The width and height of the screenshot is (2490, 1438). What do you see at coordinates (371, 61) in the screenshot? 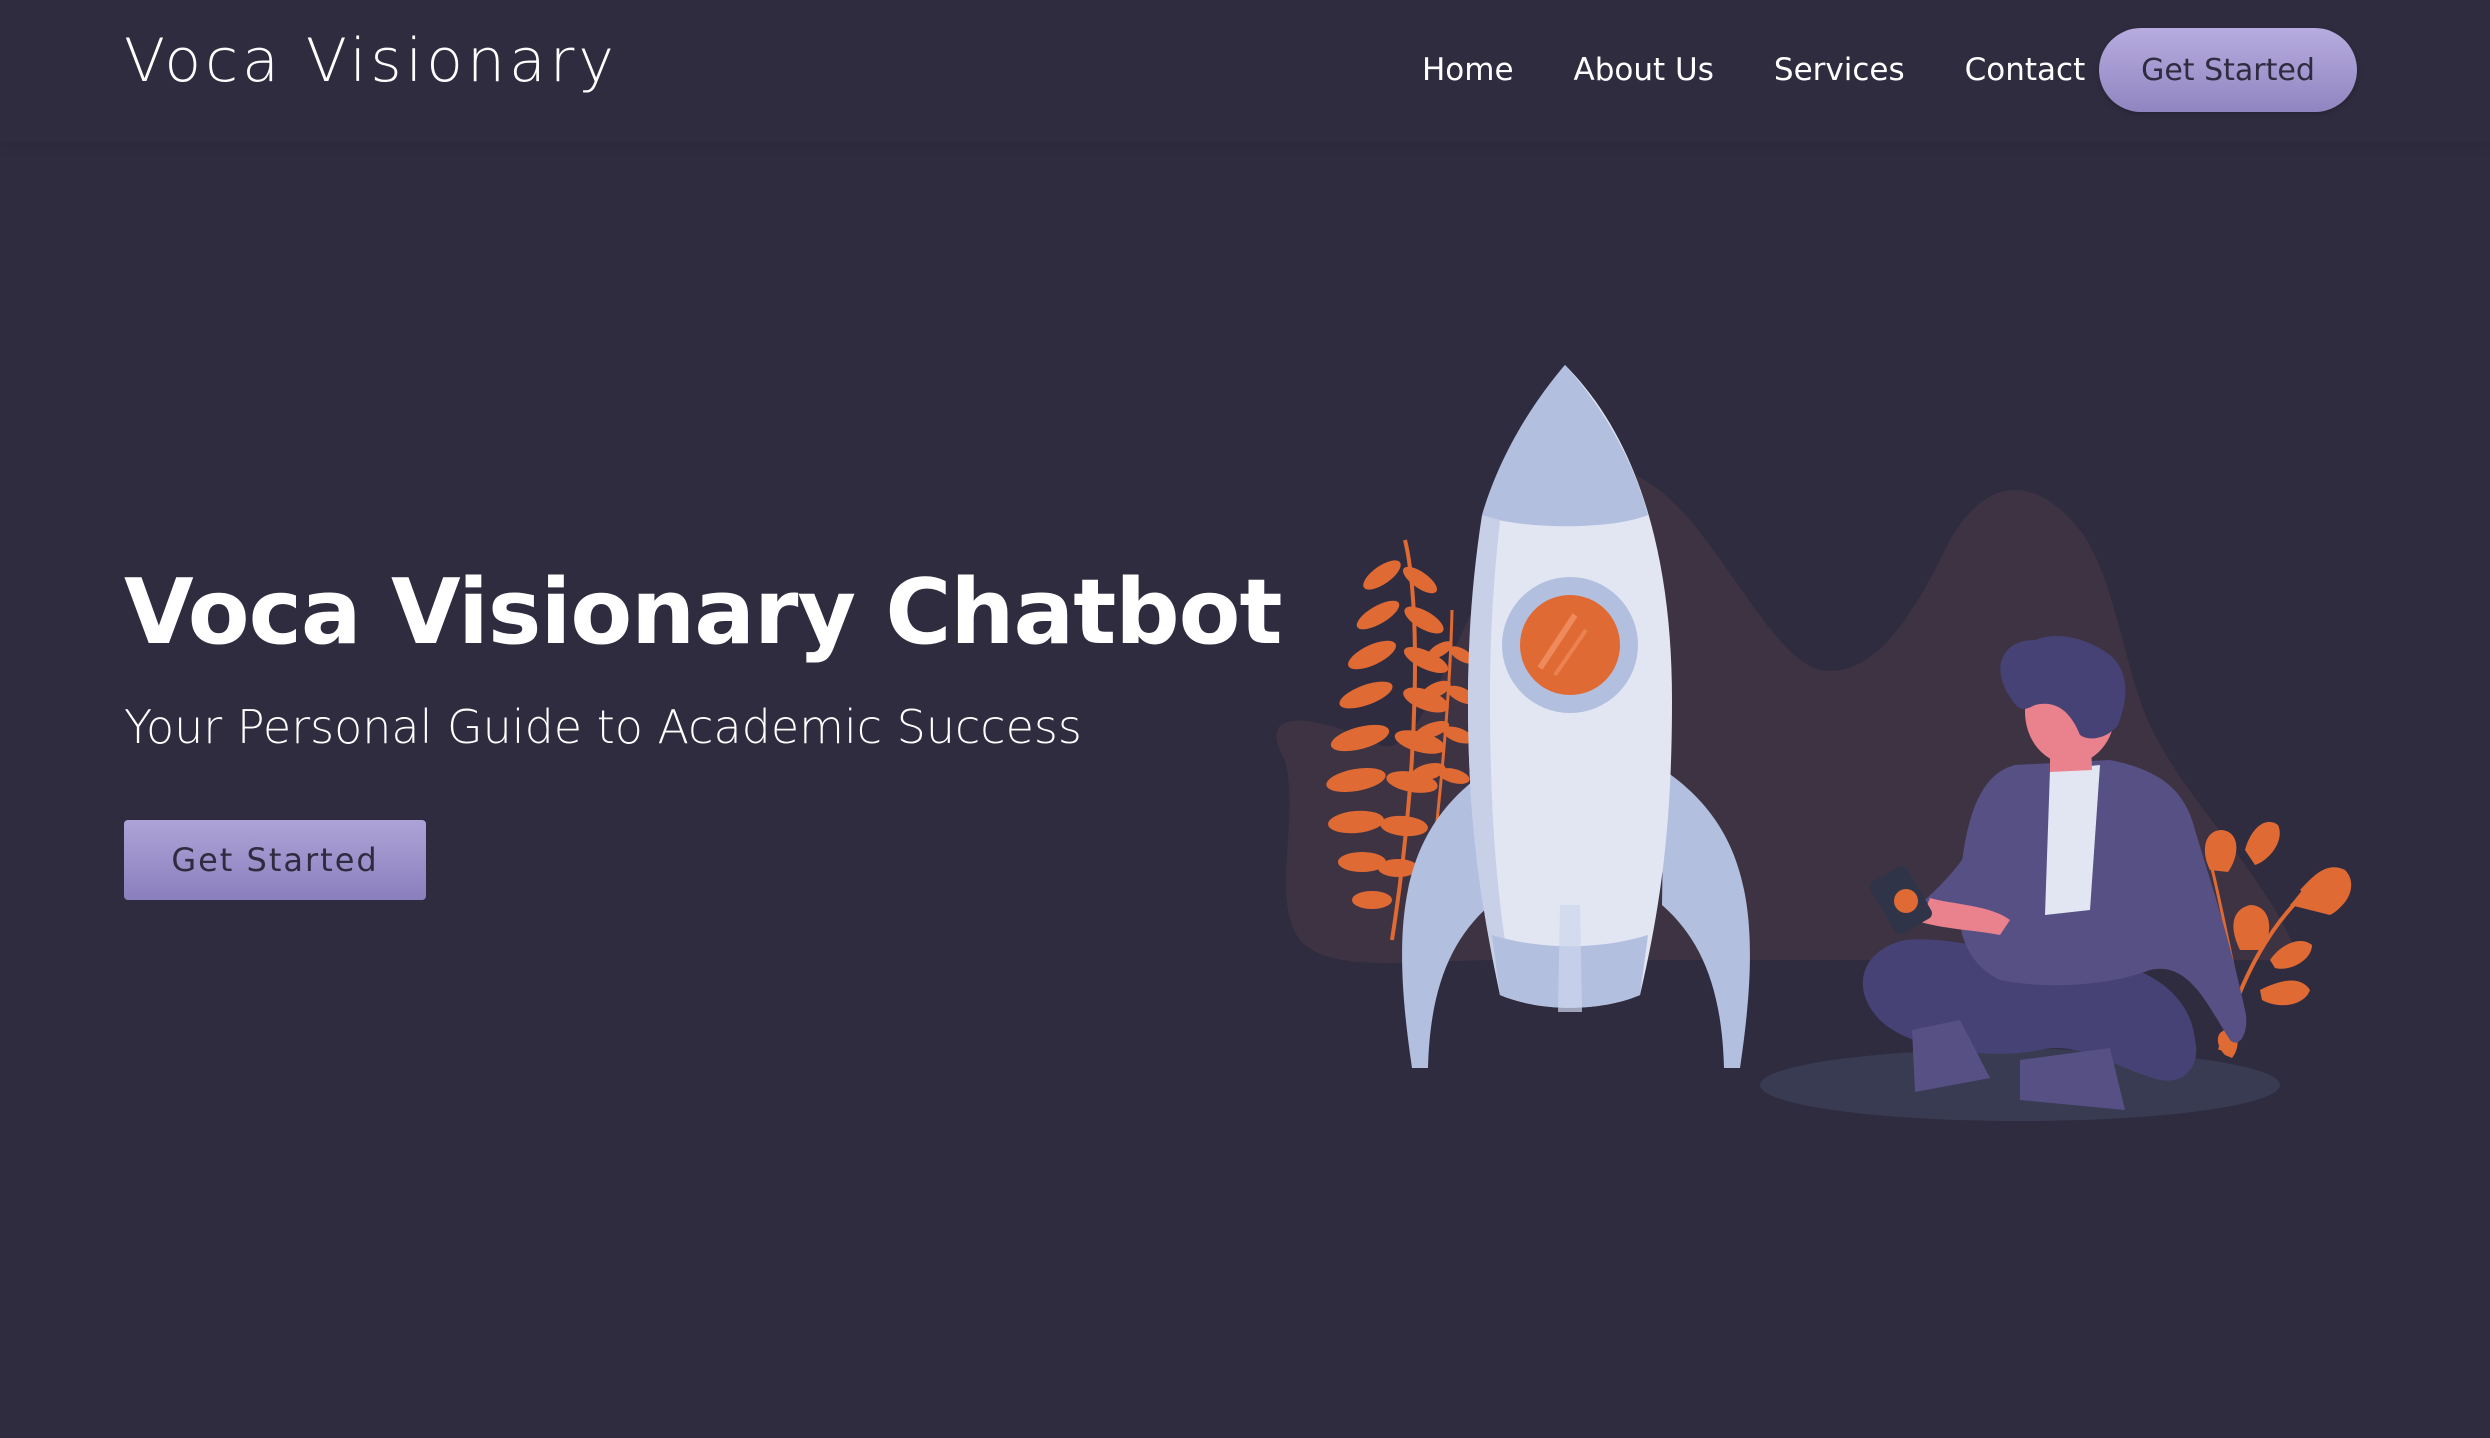
I see `brand-logo: Voca Visionary` at bounding box center [371, 61].